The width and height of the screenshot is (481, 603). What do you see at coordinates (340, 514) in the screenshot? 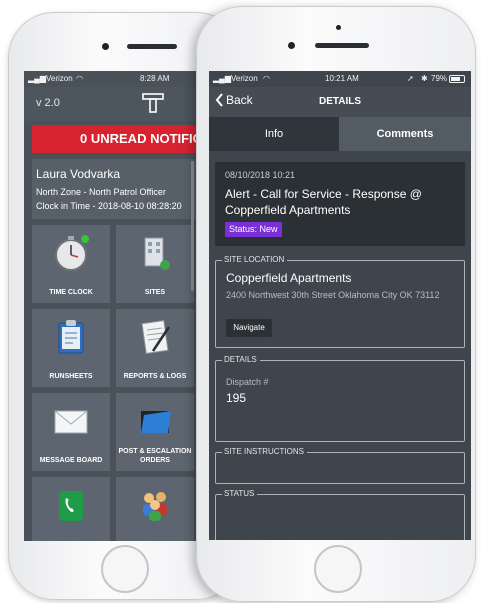
I see `status-section: STATUS` at bounding box center [340, 514].